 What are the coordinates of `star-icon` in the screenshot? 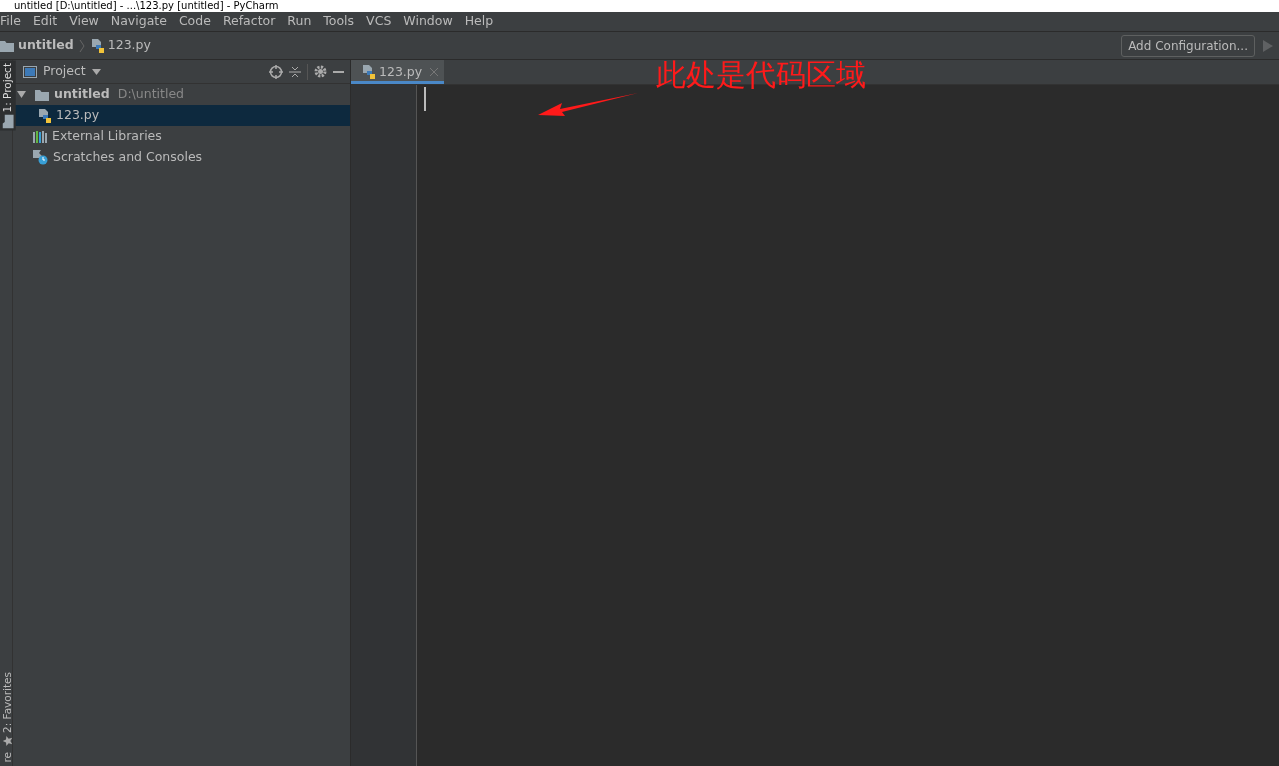 It's located at (7, 741).